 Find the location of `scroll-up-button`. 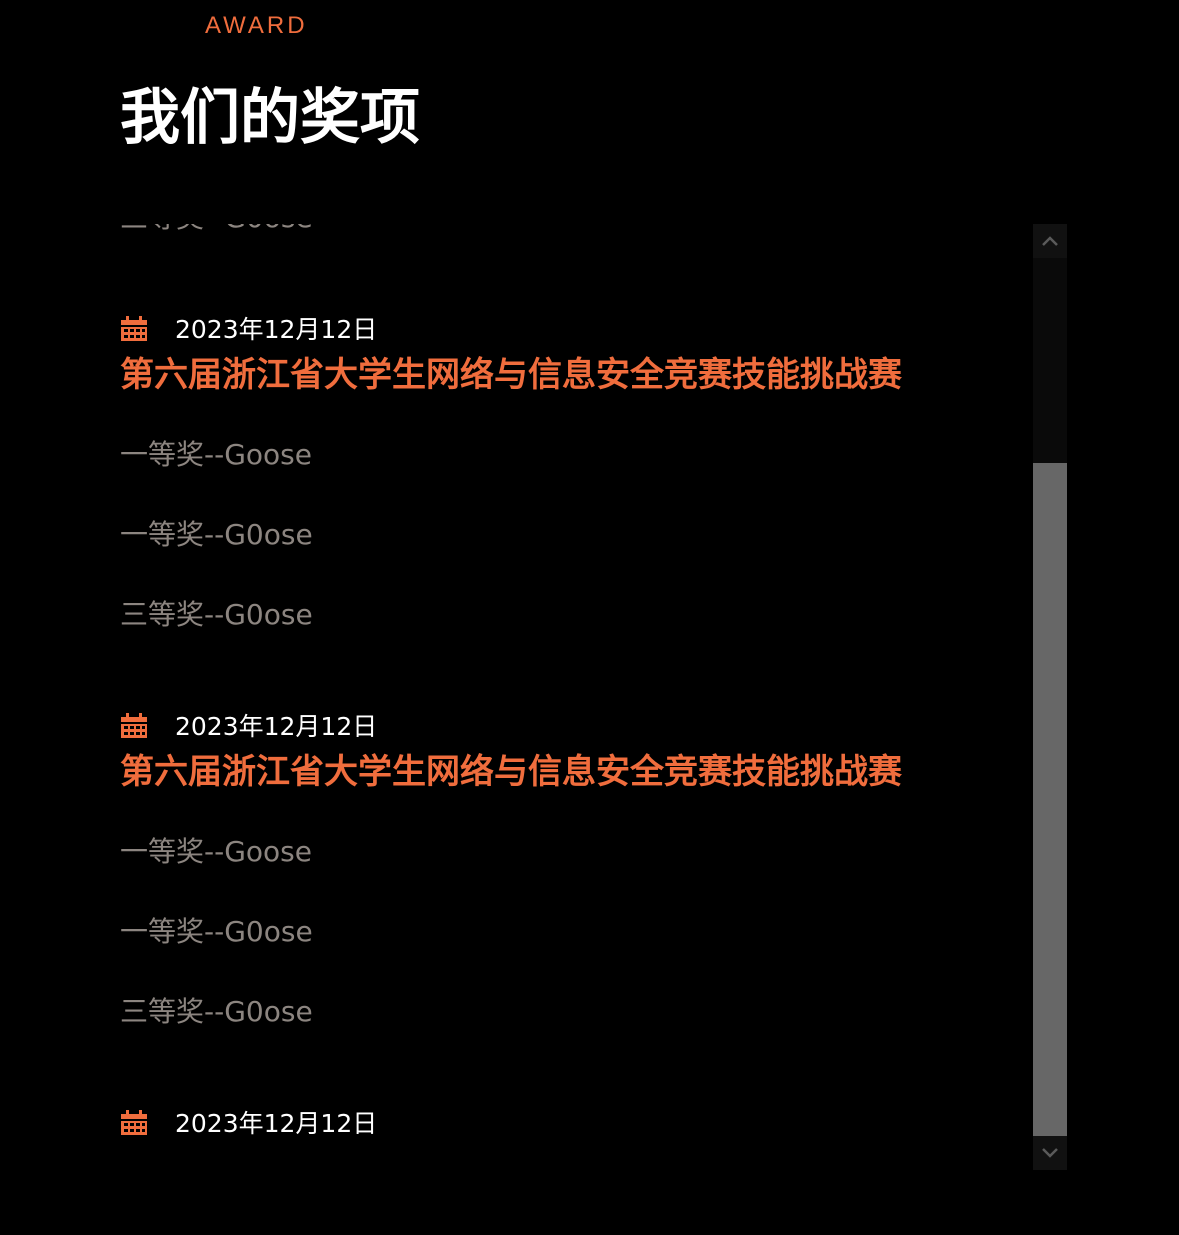

scroll-up-button is located at coordinates (1050, 241).